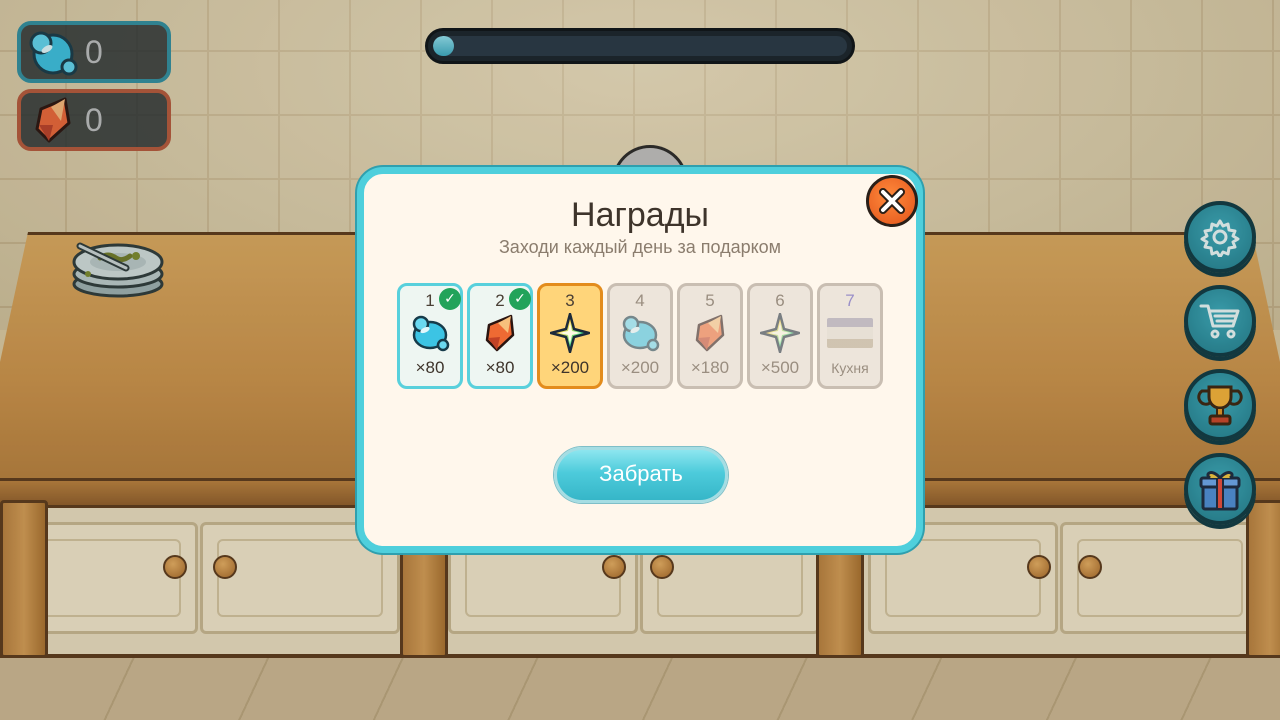 The width and height of the screenshot is (1280, 720). I want to click on day-number: 4, so click(640, 300).